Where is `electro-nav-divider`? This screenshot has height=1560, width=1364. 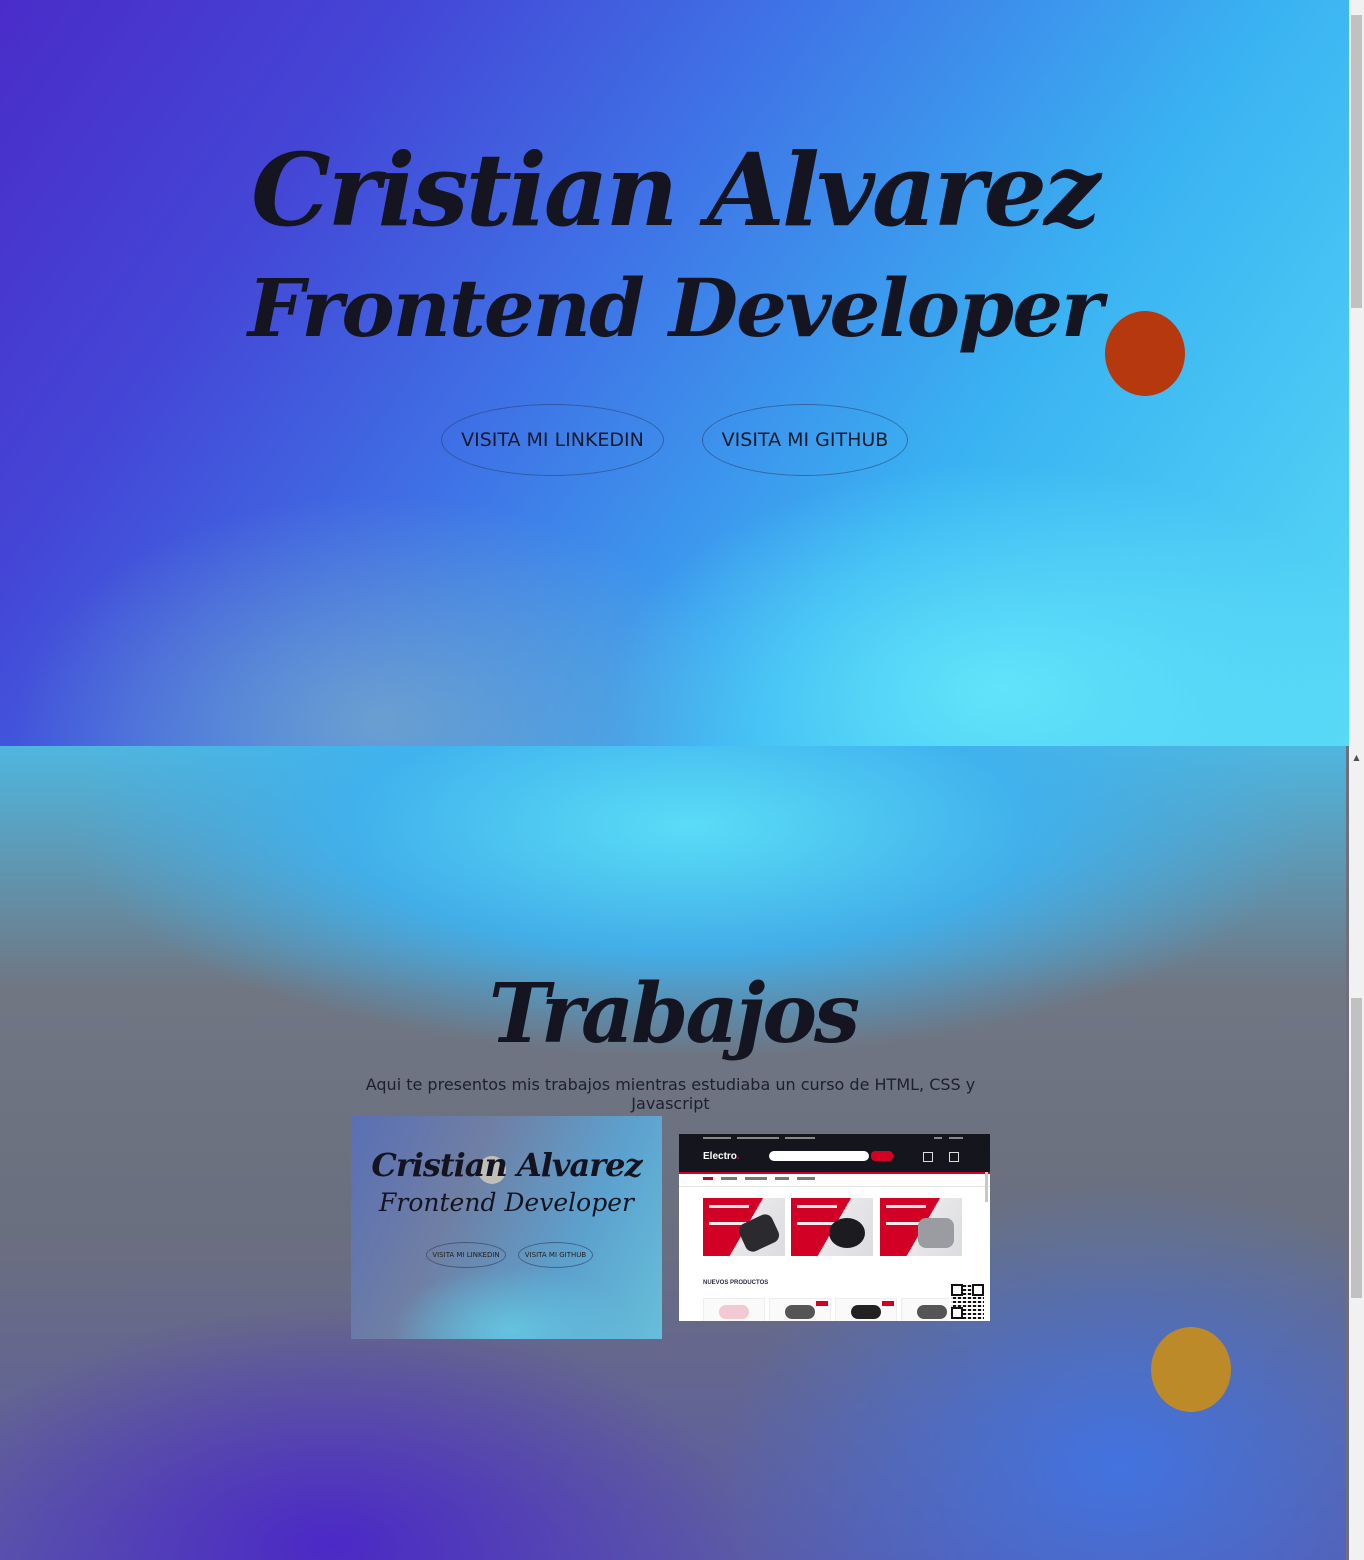 electro-nav-divider is located at coordinates (834, 1186).